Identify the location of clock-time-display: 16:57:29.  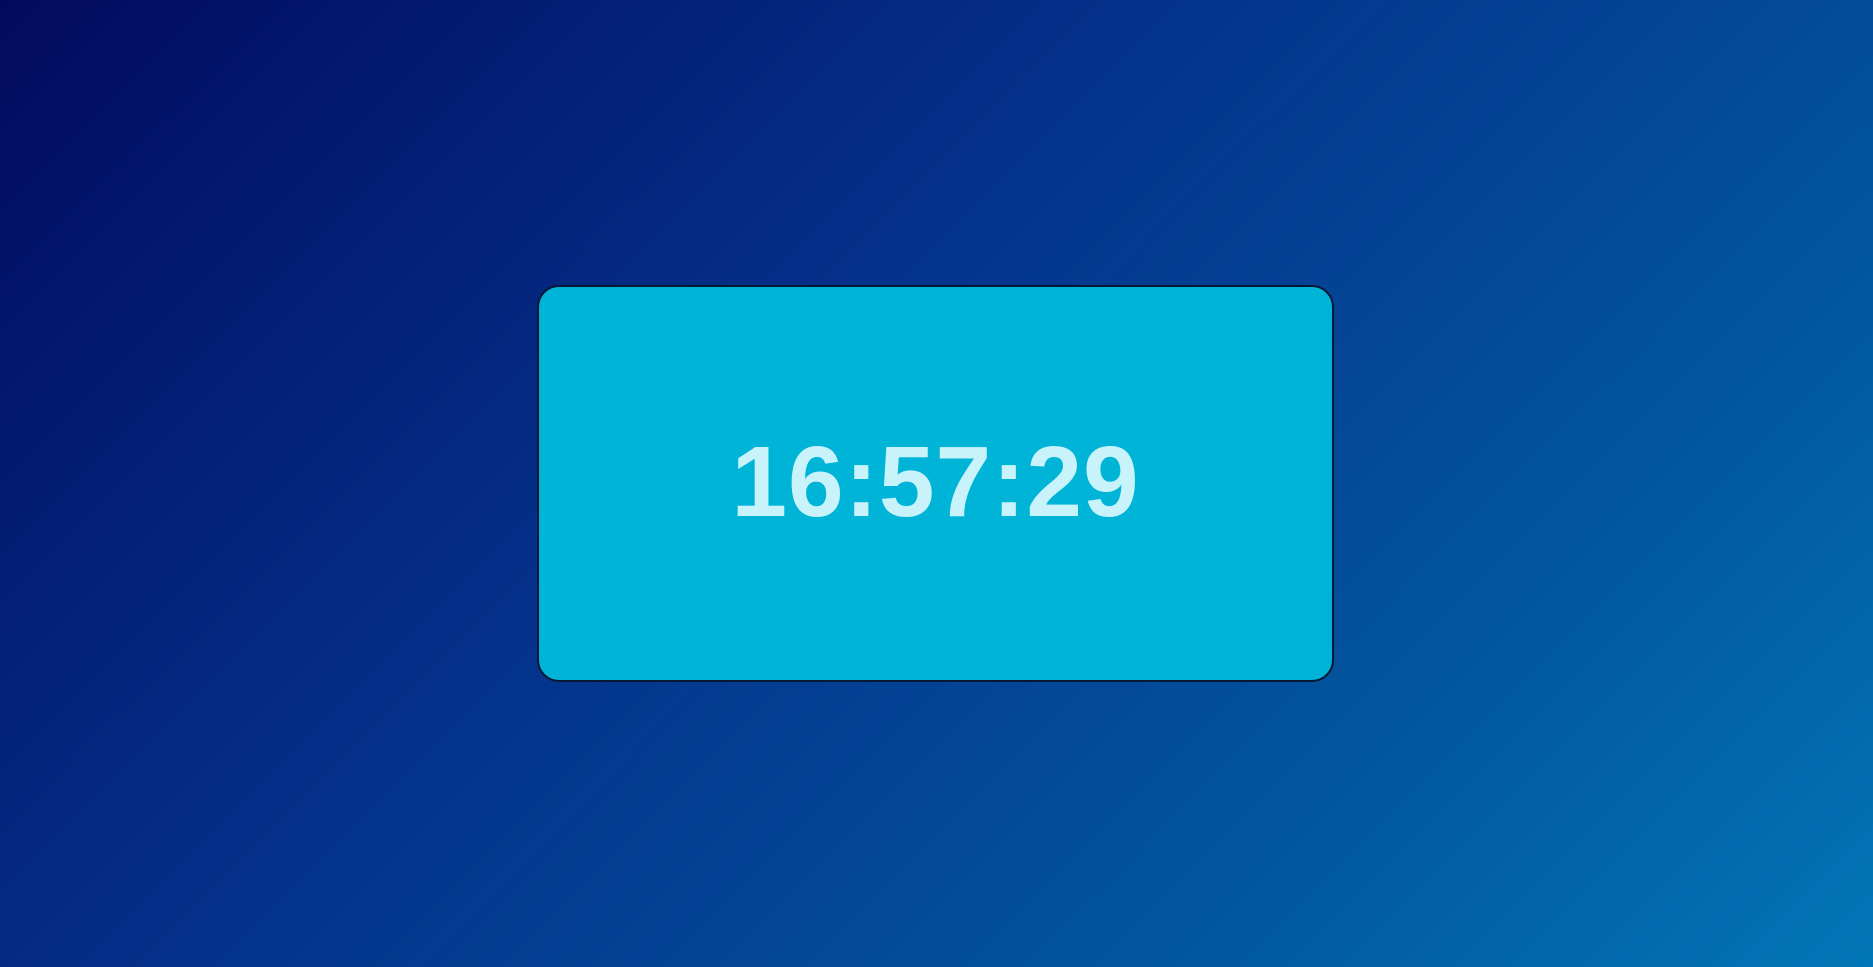
(935, 481).